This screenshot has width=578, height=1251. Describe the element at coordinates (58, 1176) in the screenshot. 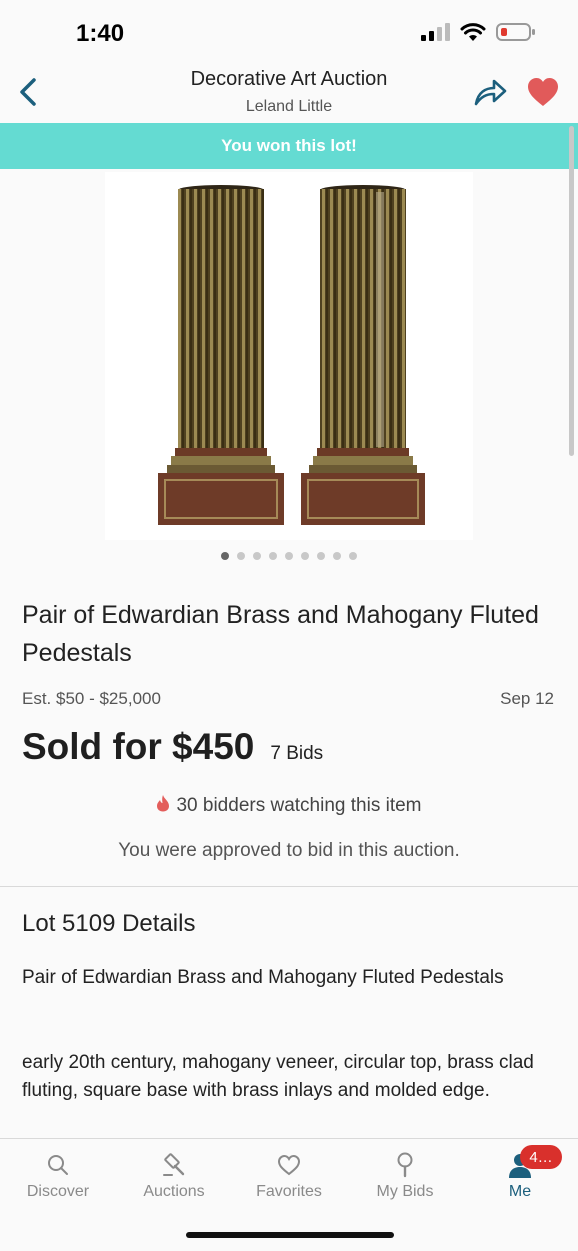

I see `tab-discover: Discover` at that location.